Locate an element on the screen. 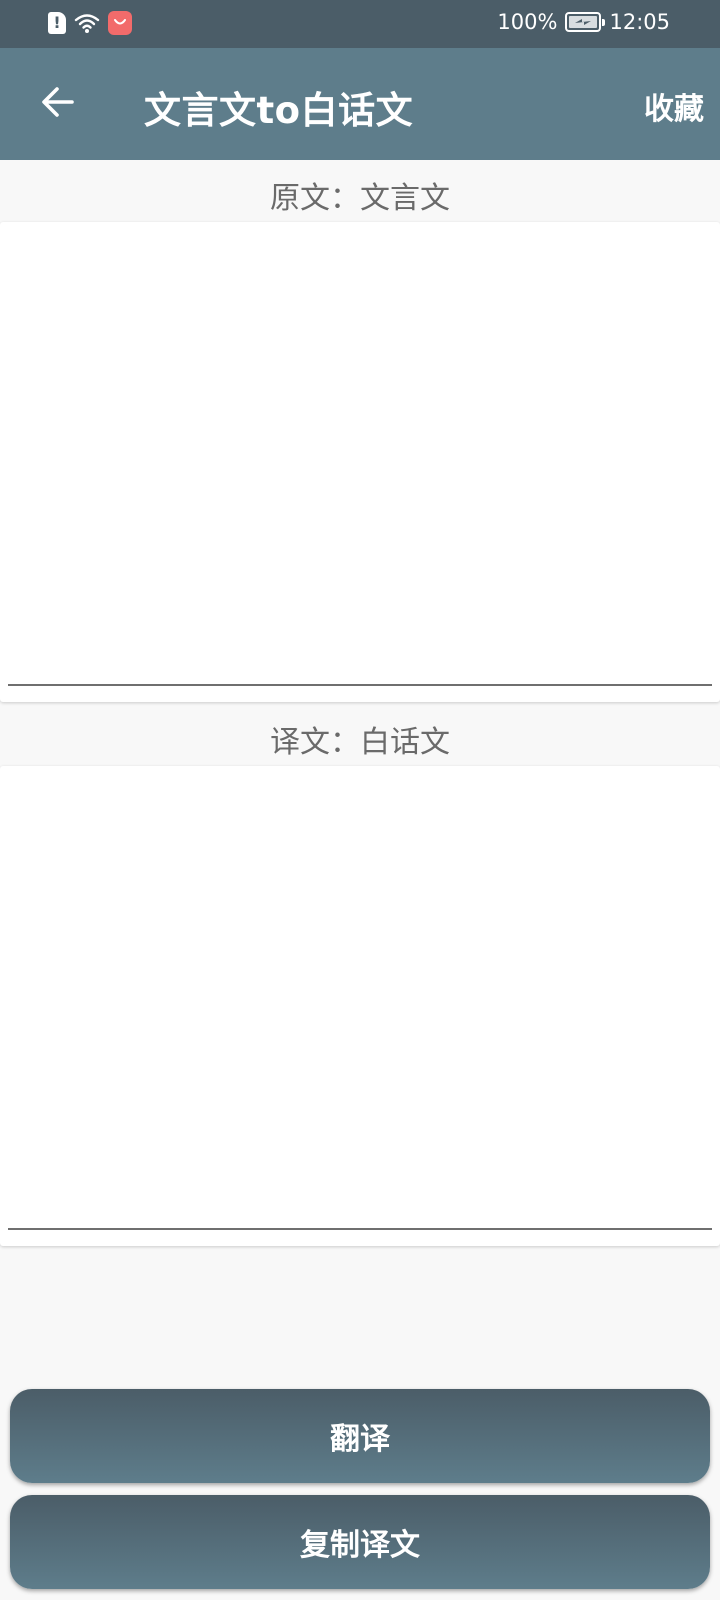 The width and height of the screenshot is (720, 1600). translation-label: 译文：白话文 is located at coordinates (360, 742).